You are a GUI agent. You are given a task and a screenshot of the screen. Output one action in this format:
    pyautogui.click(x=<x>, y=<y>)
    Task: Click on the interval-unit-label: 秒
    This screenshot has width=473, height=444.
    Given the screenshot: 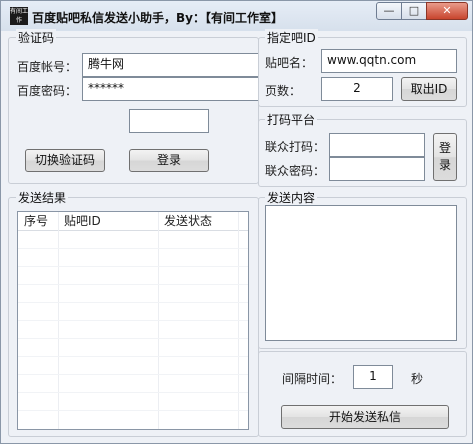 What is the action you would take?
    pyautogui.click(x=417, y=379)
    